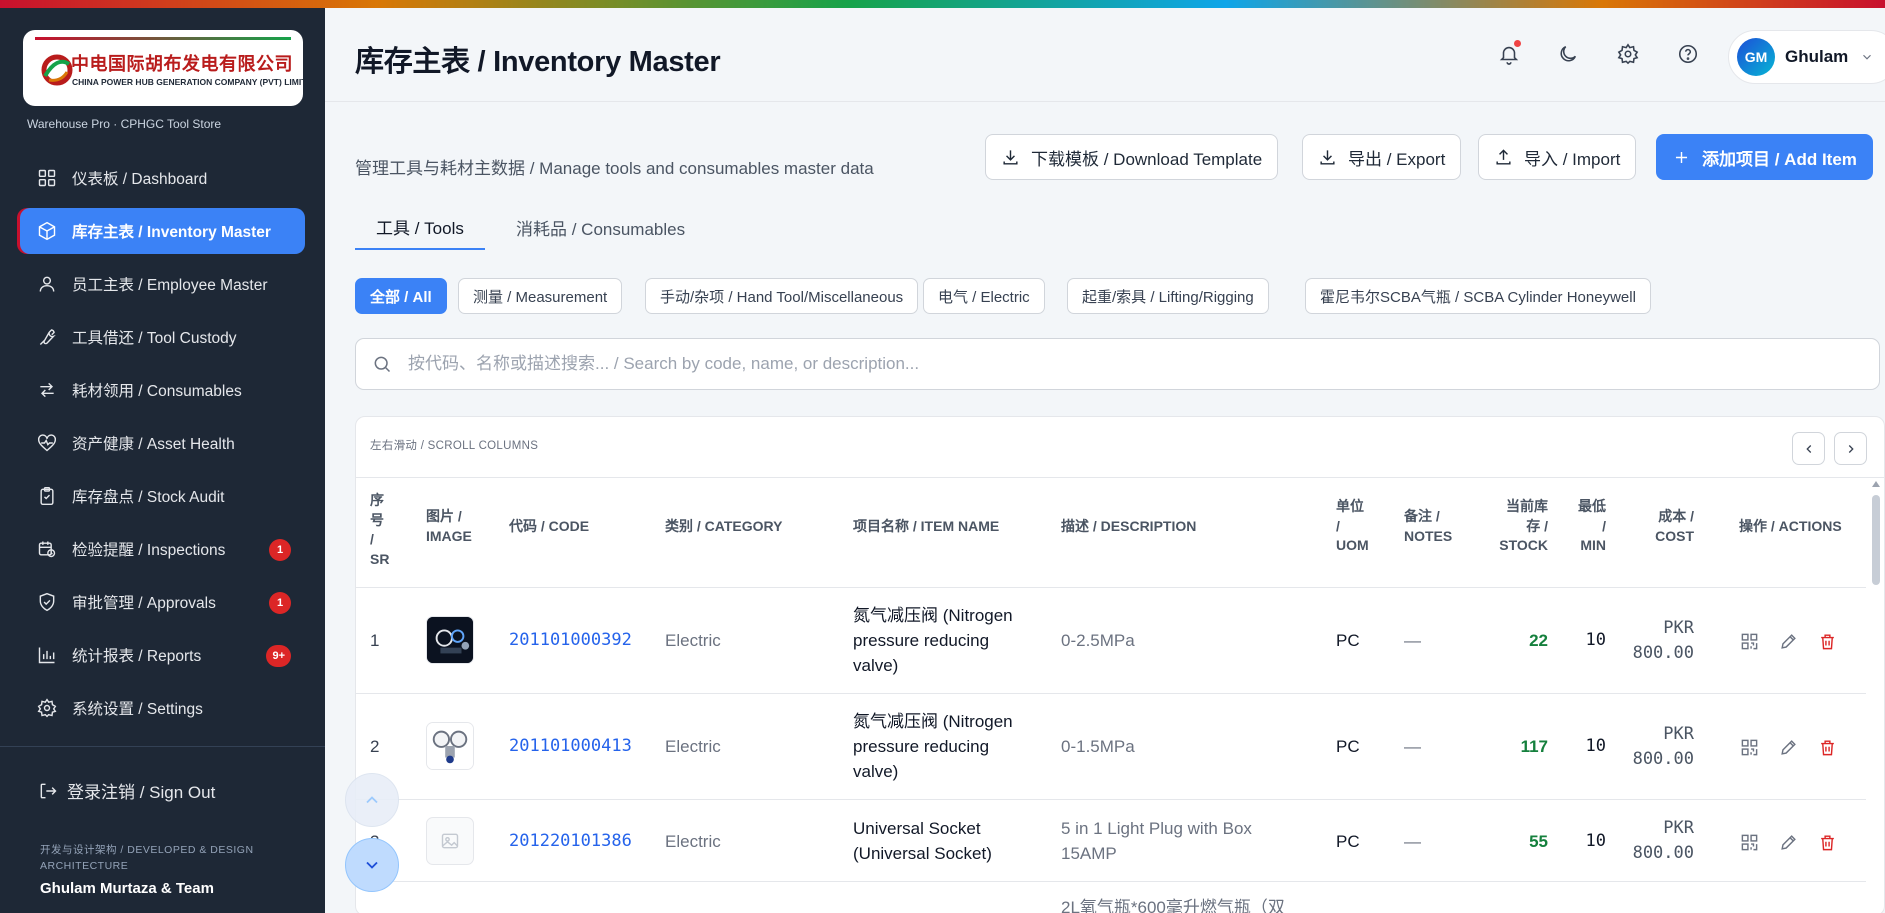 Image resolution: width=1885 pixels, height=913 pixels. What do you see at coordinates (1168, 296) in the screenshot?
I see `filter-chip-lifting-rigging: 起重/索具 / Lifting/Rigging` at bounding box center [1168, 296].